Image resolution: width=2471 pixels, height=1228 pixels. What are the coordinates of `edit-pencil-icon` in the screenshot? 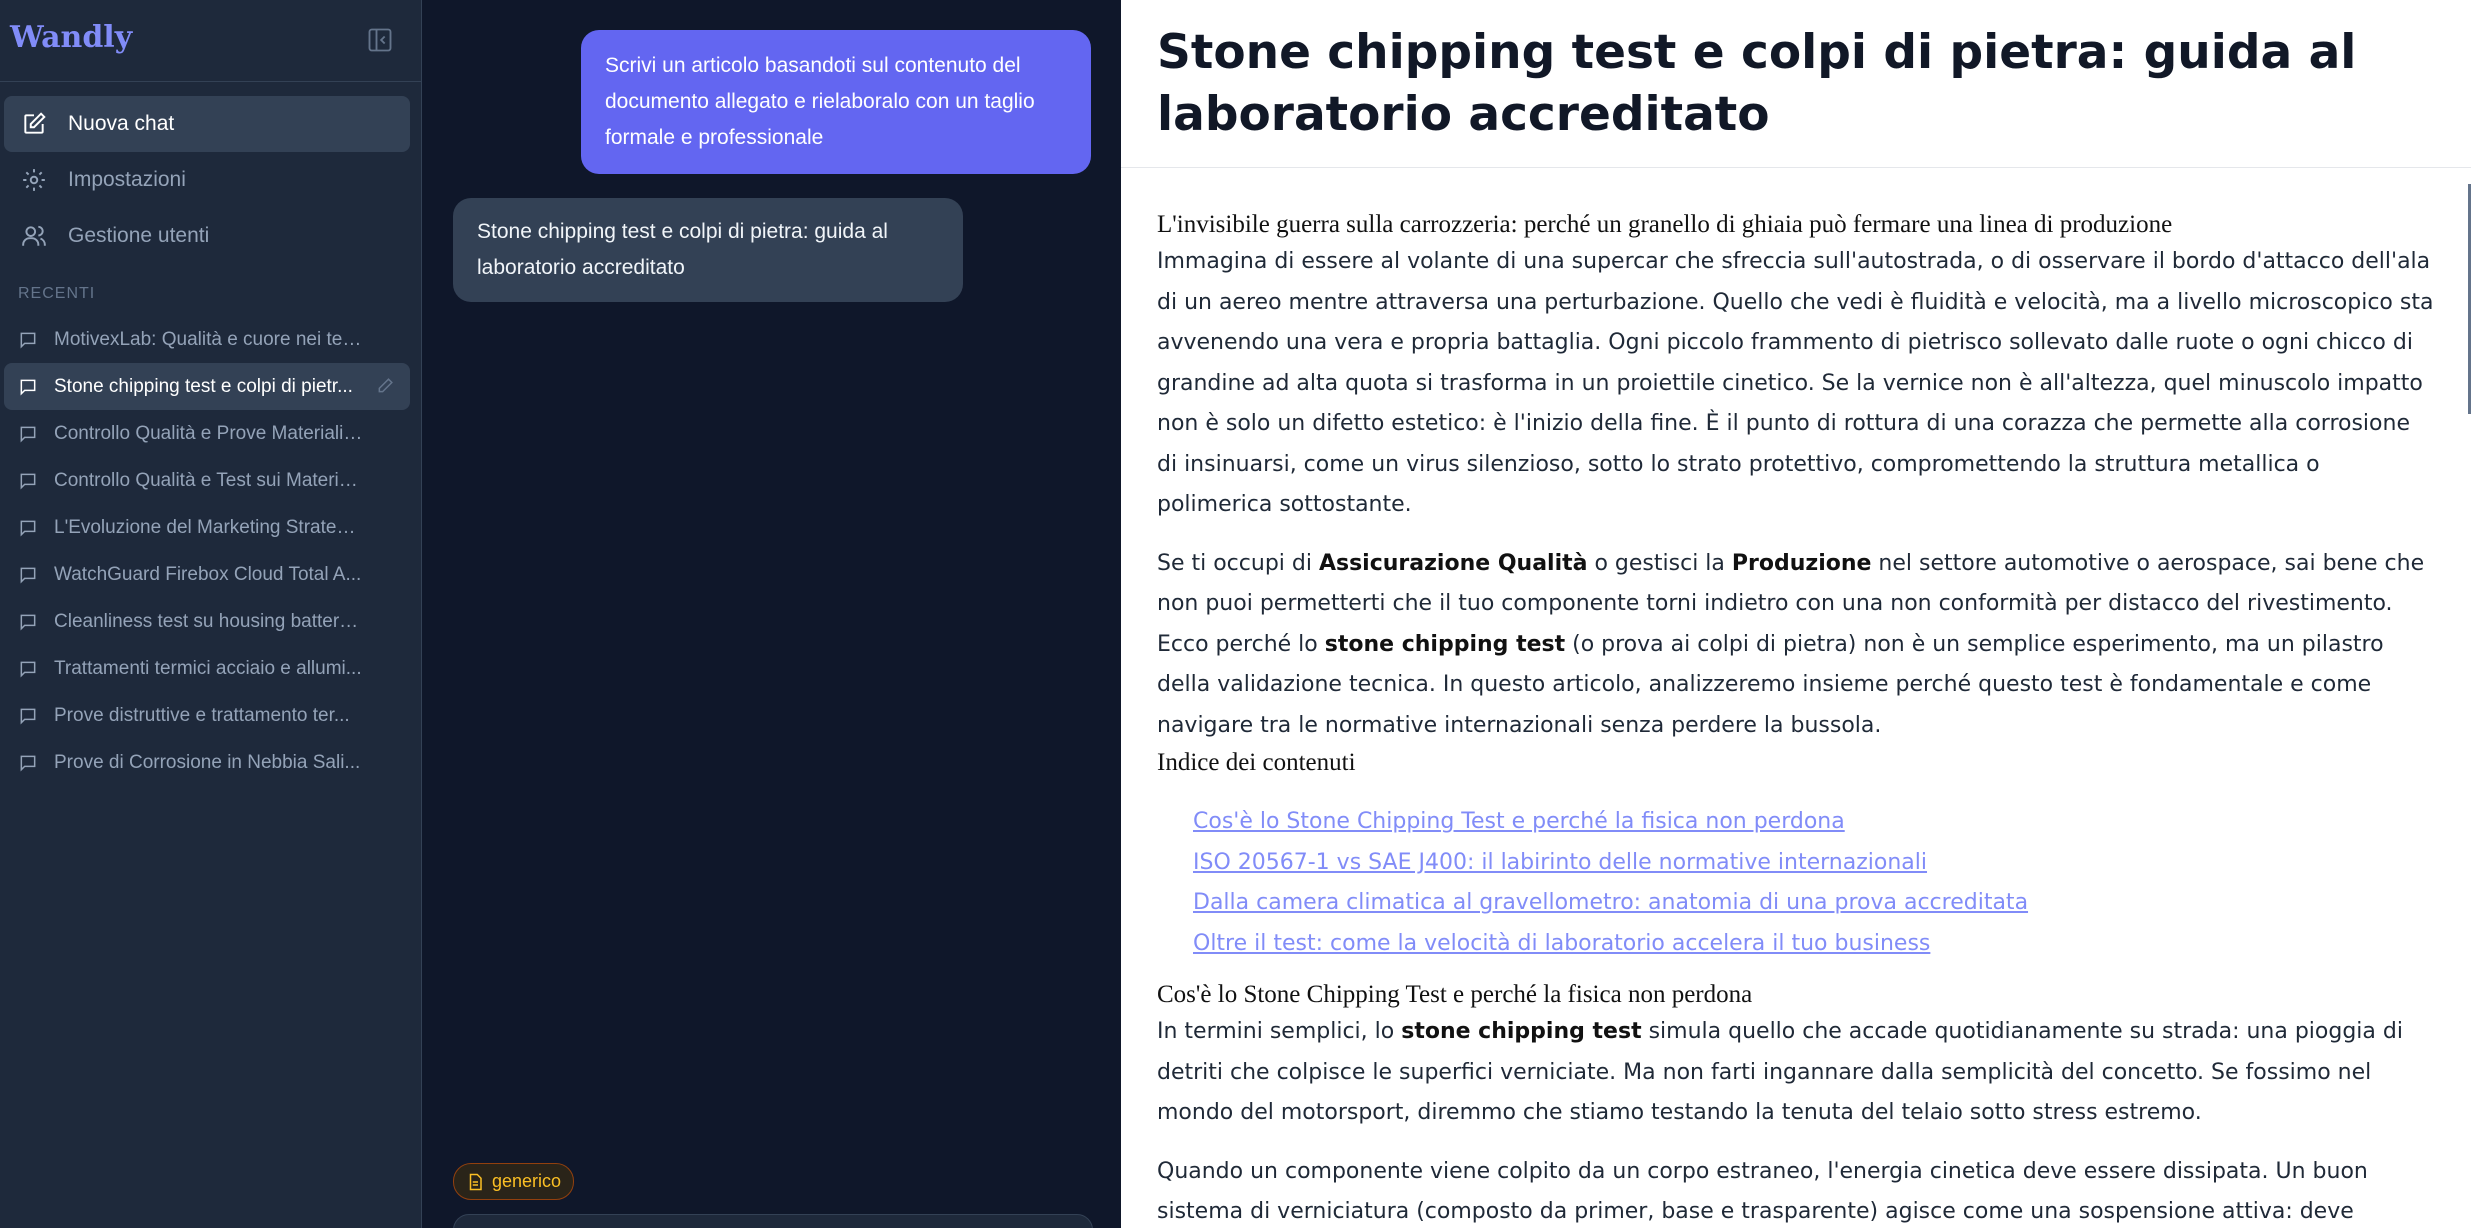 It's located at (387, 386).